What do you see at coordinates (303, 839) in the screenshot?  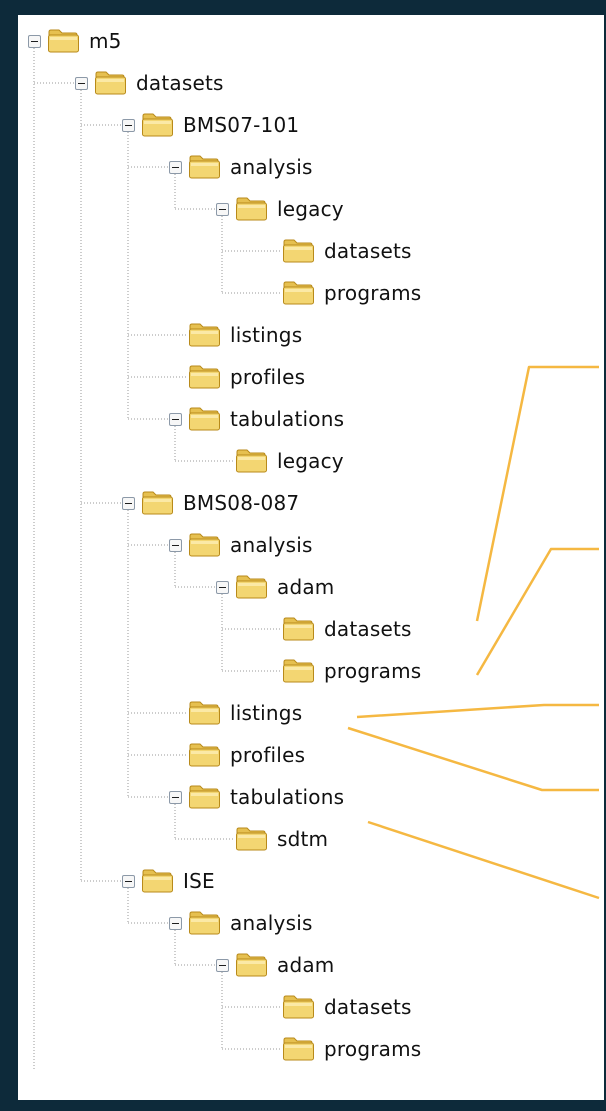 I see `tree-node-label: sdtm` at bounding box center [303, 839].